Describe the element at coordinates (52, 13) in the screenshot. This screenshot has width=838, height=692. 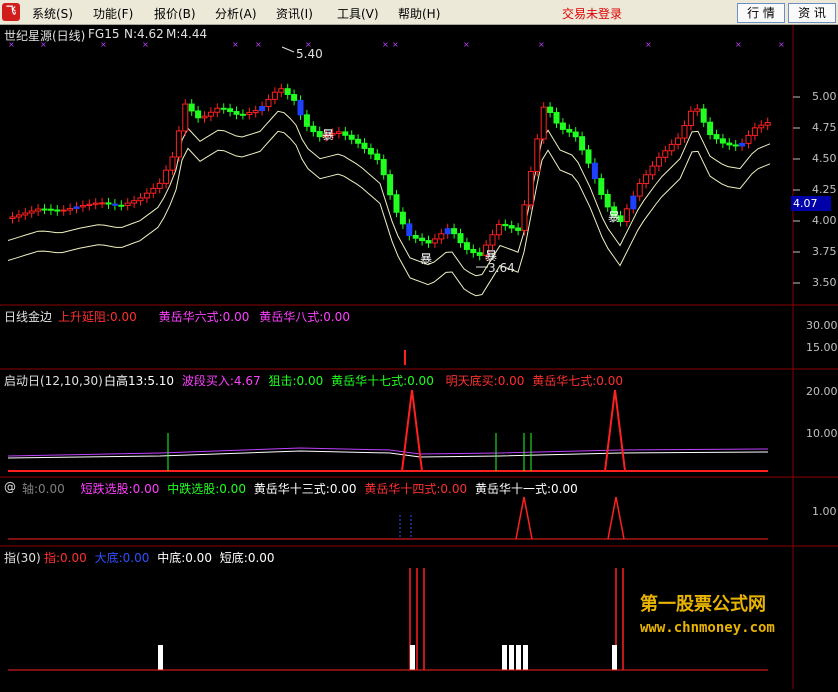
I see `menu-system: 系统(S)` at that location.